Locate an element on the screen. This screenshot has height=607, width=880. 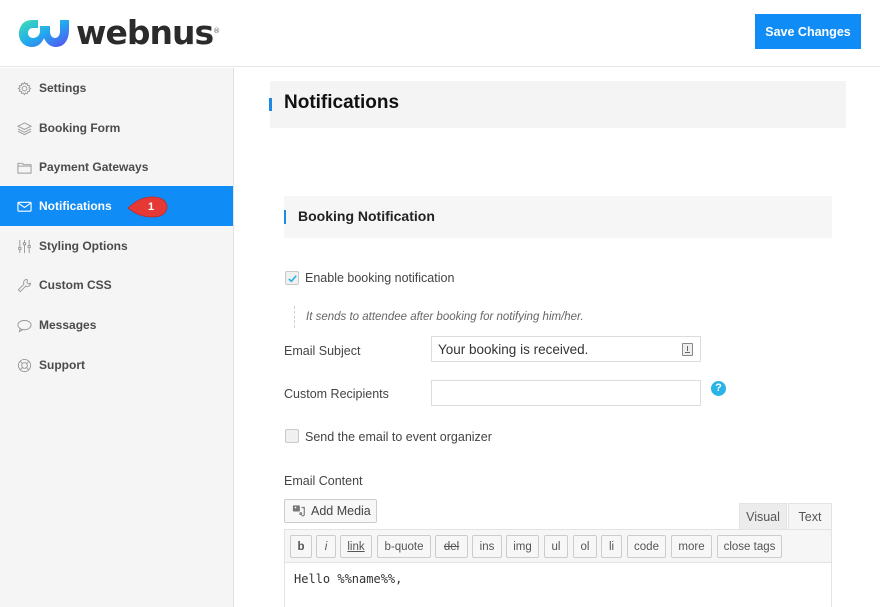
sidebar-item-label: Styling Options is located at coordinates (83, 246).